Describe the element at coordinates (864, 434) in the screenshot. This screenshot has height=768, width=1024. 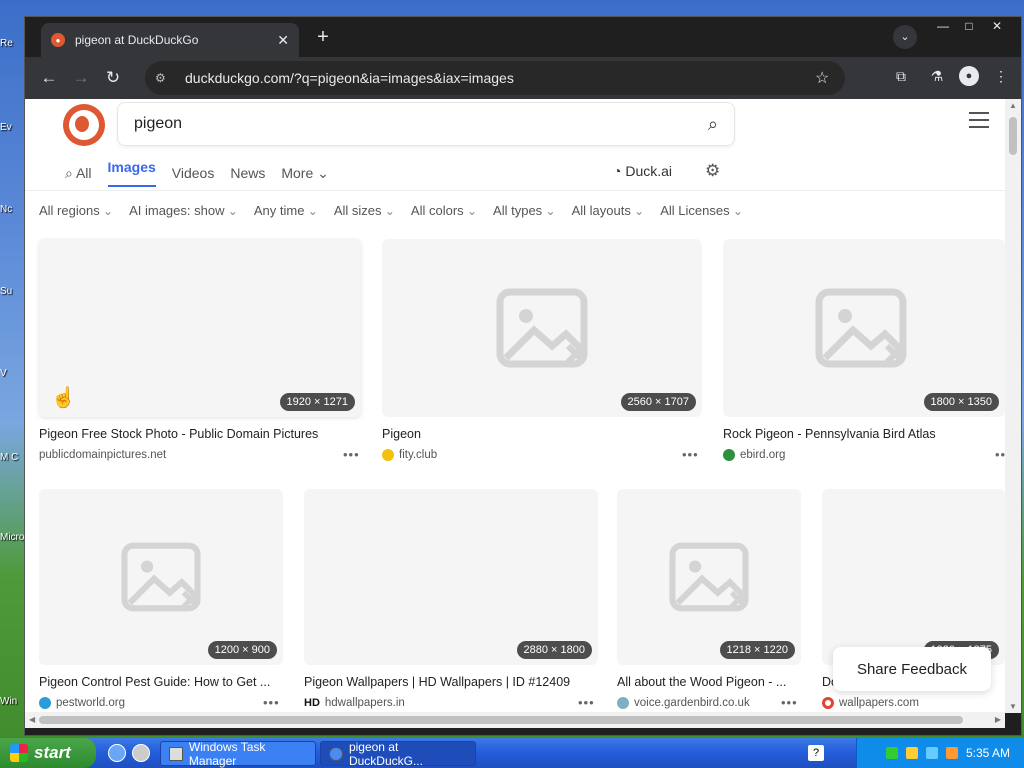
I see `result-title: Rock Pigeon - Pennsylvania Bird Atlas` at that location.